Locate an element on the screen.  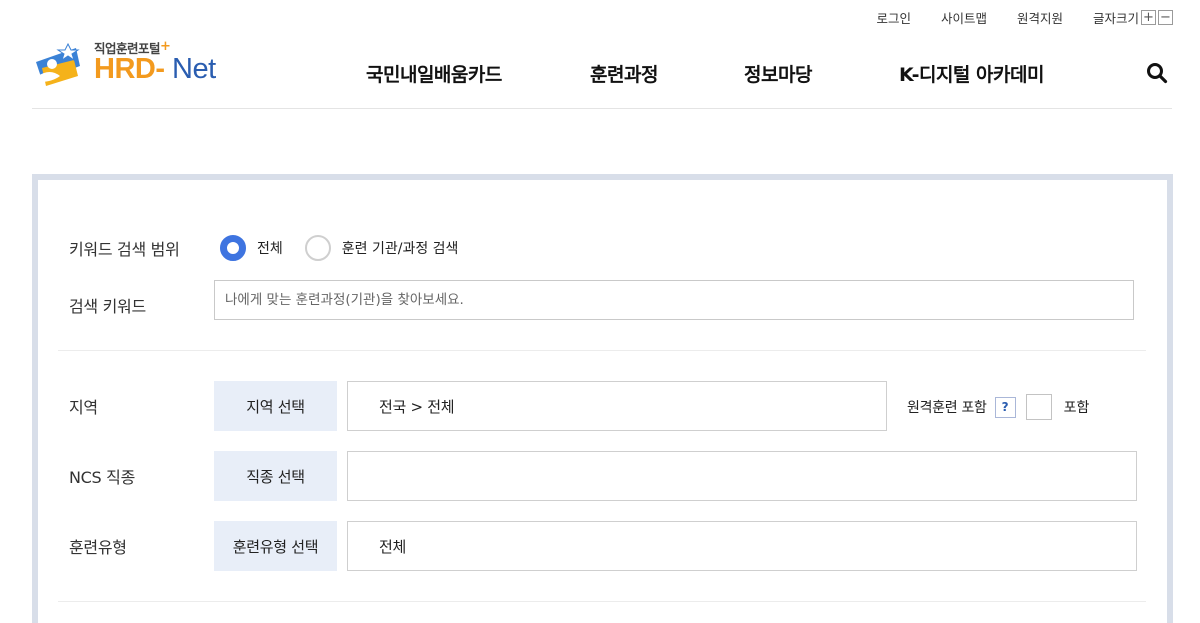
training-type-value-field: 전체 is located at coordinates (742, 546).